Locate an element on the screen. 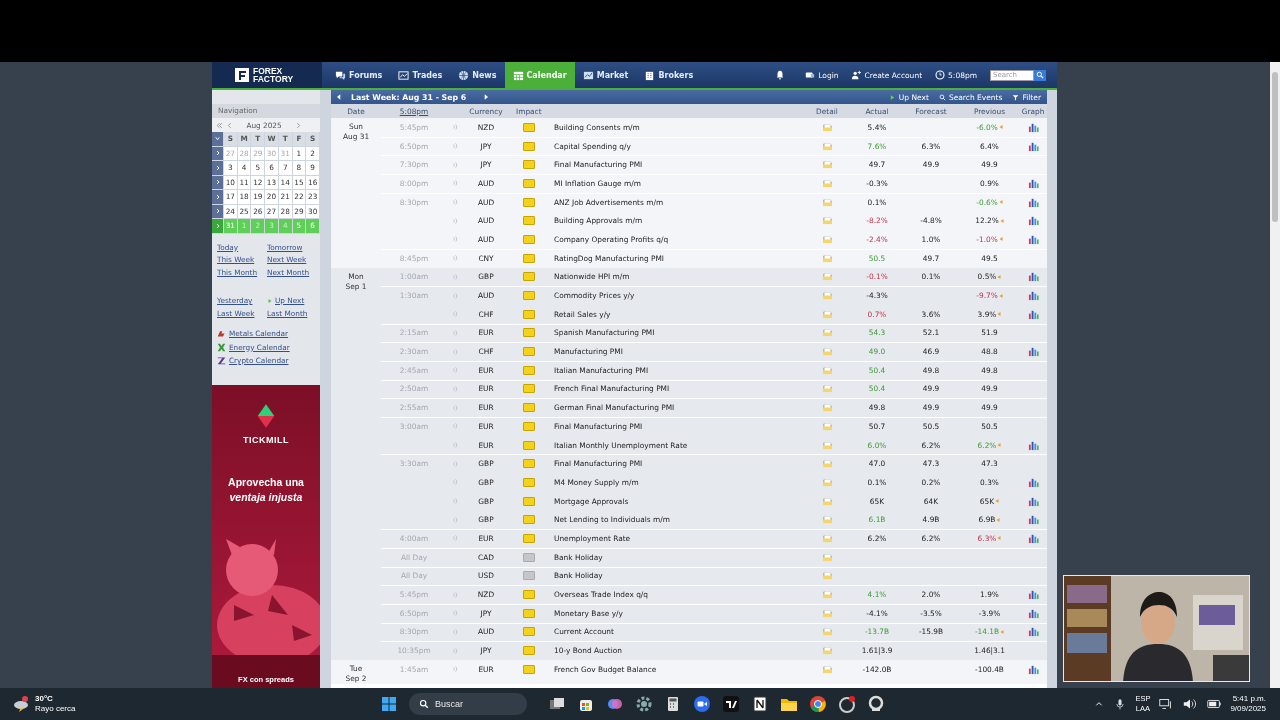  bell-icon is located at coordinates (780, 75).